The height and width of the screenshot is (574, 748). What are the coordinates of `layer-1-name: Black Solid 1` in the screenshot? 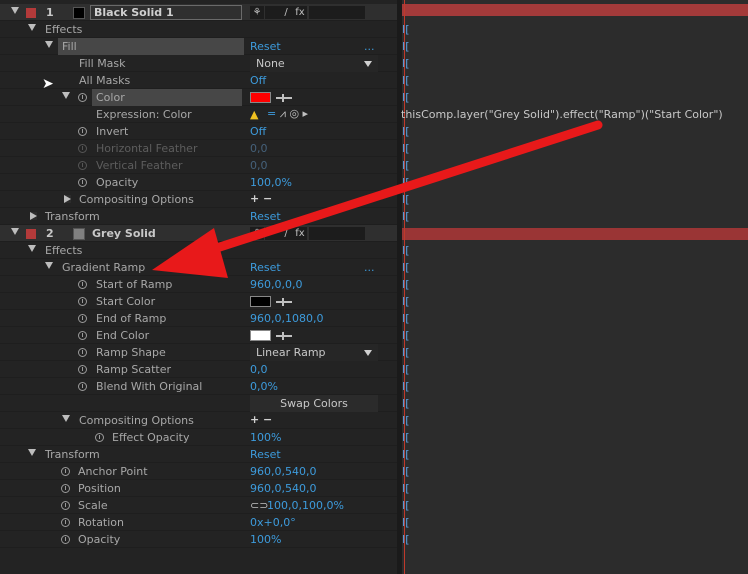 It's located at (166, 12).